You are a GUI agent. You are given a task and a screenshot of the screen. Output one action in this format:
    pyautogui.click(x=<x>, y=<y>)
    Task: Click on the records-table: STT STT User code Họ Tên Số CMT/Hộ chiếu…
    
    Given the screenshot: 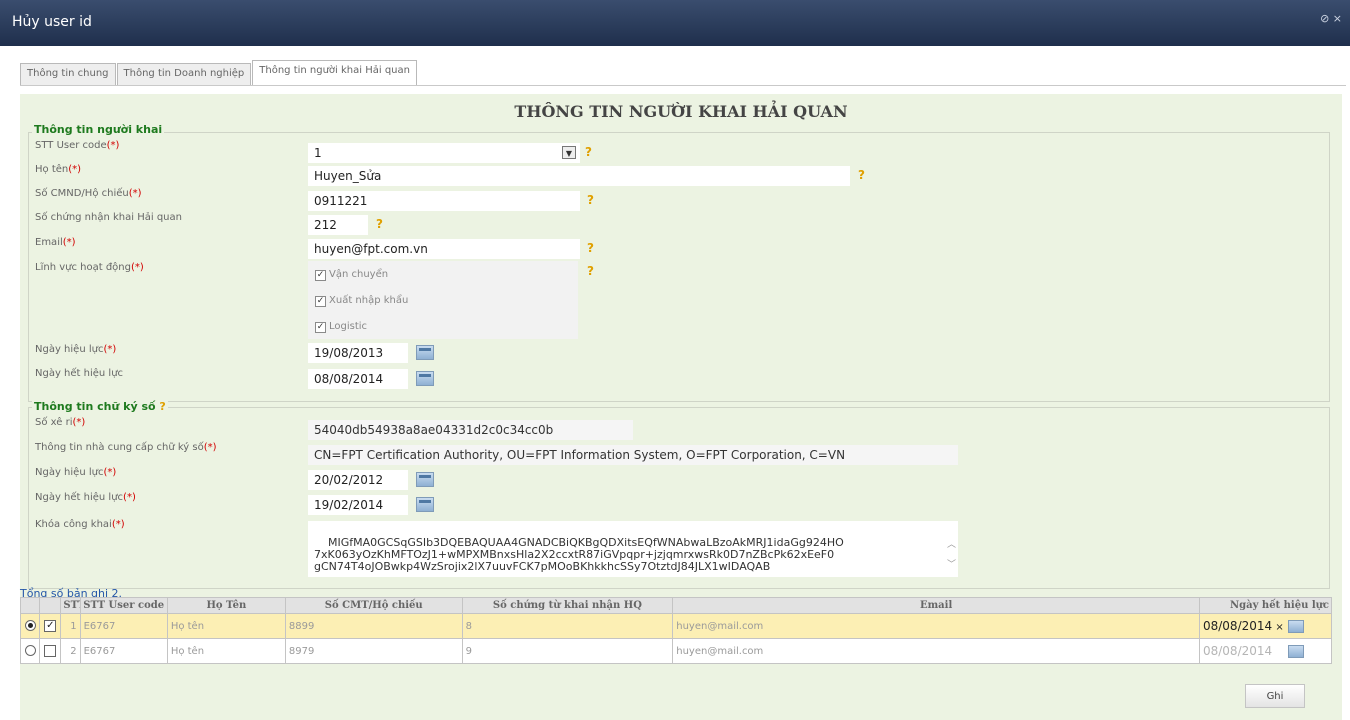 What is the action you would take?
    pyautogui.click(x=676, y=630)
    